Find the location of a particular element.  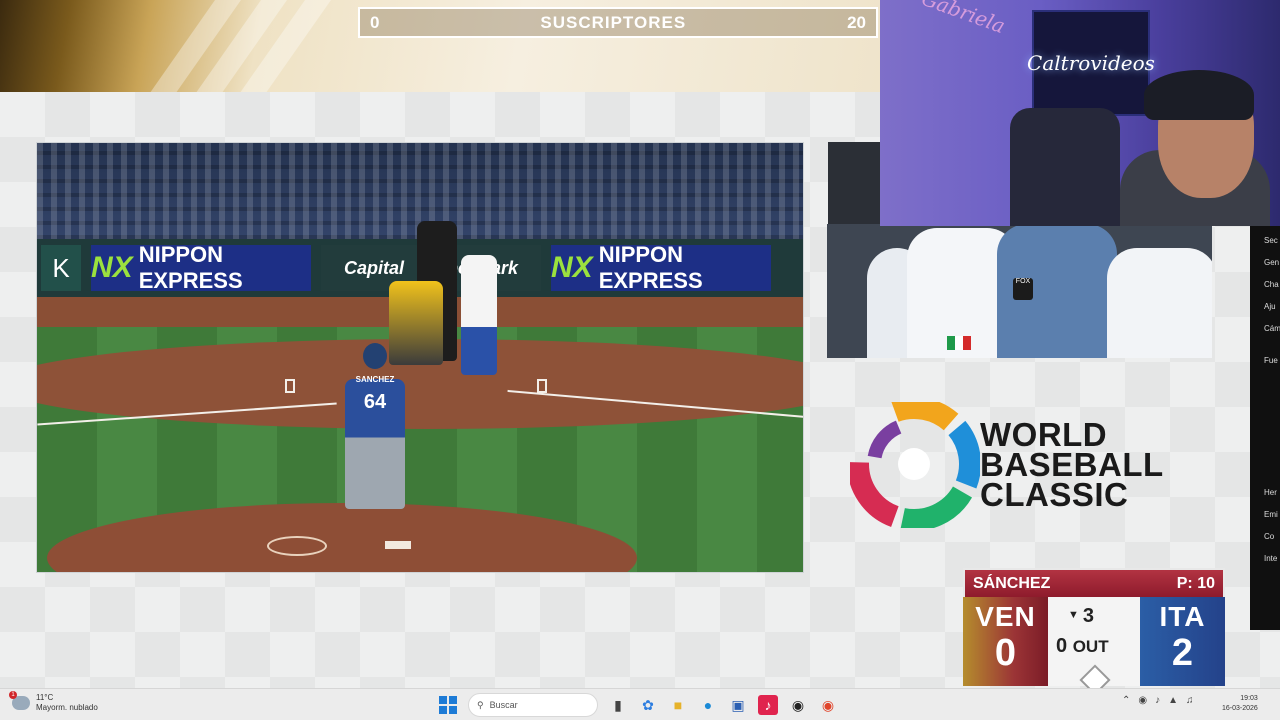

inning-number: 3 is located at coordinates (1088, 616).